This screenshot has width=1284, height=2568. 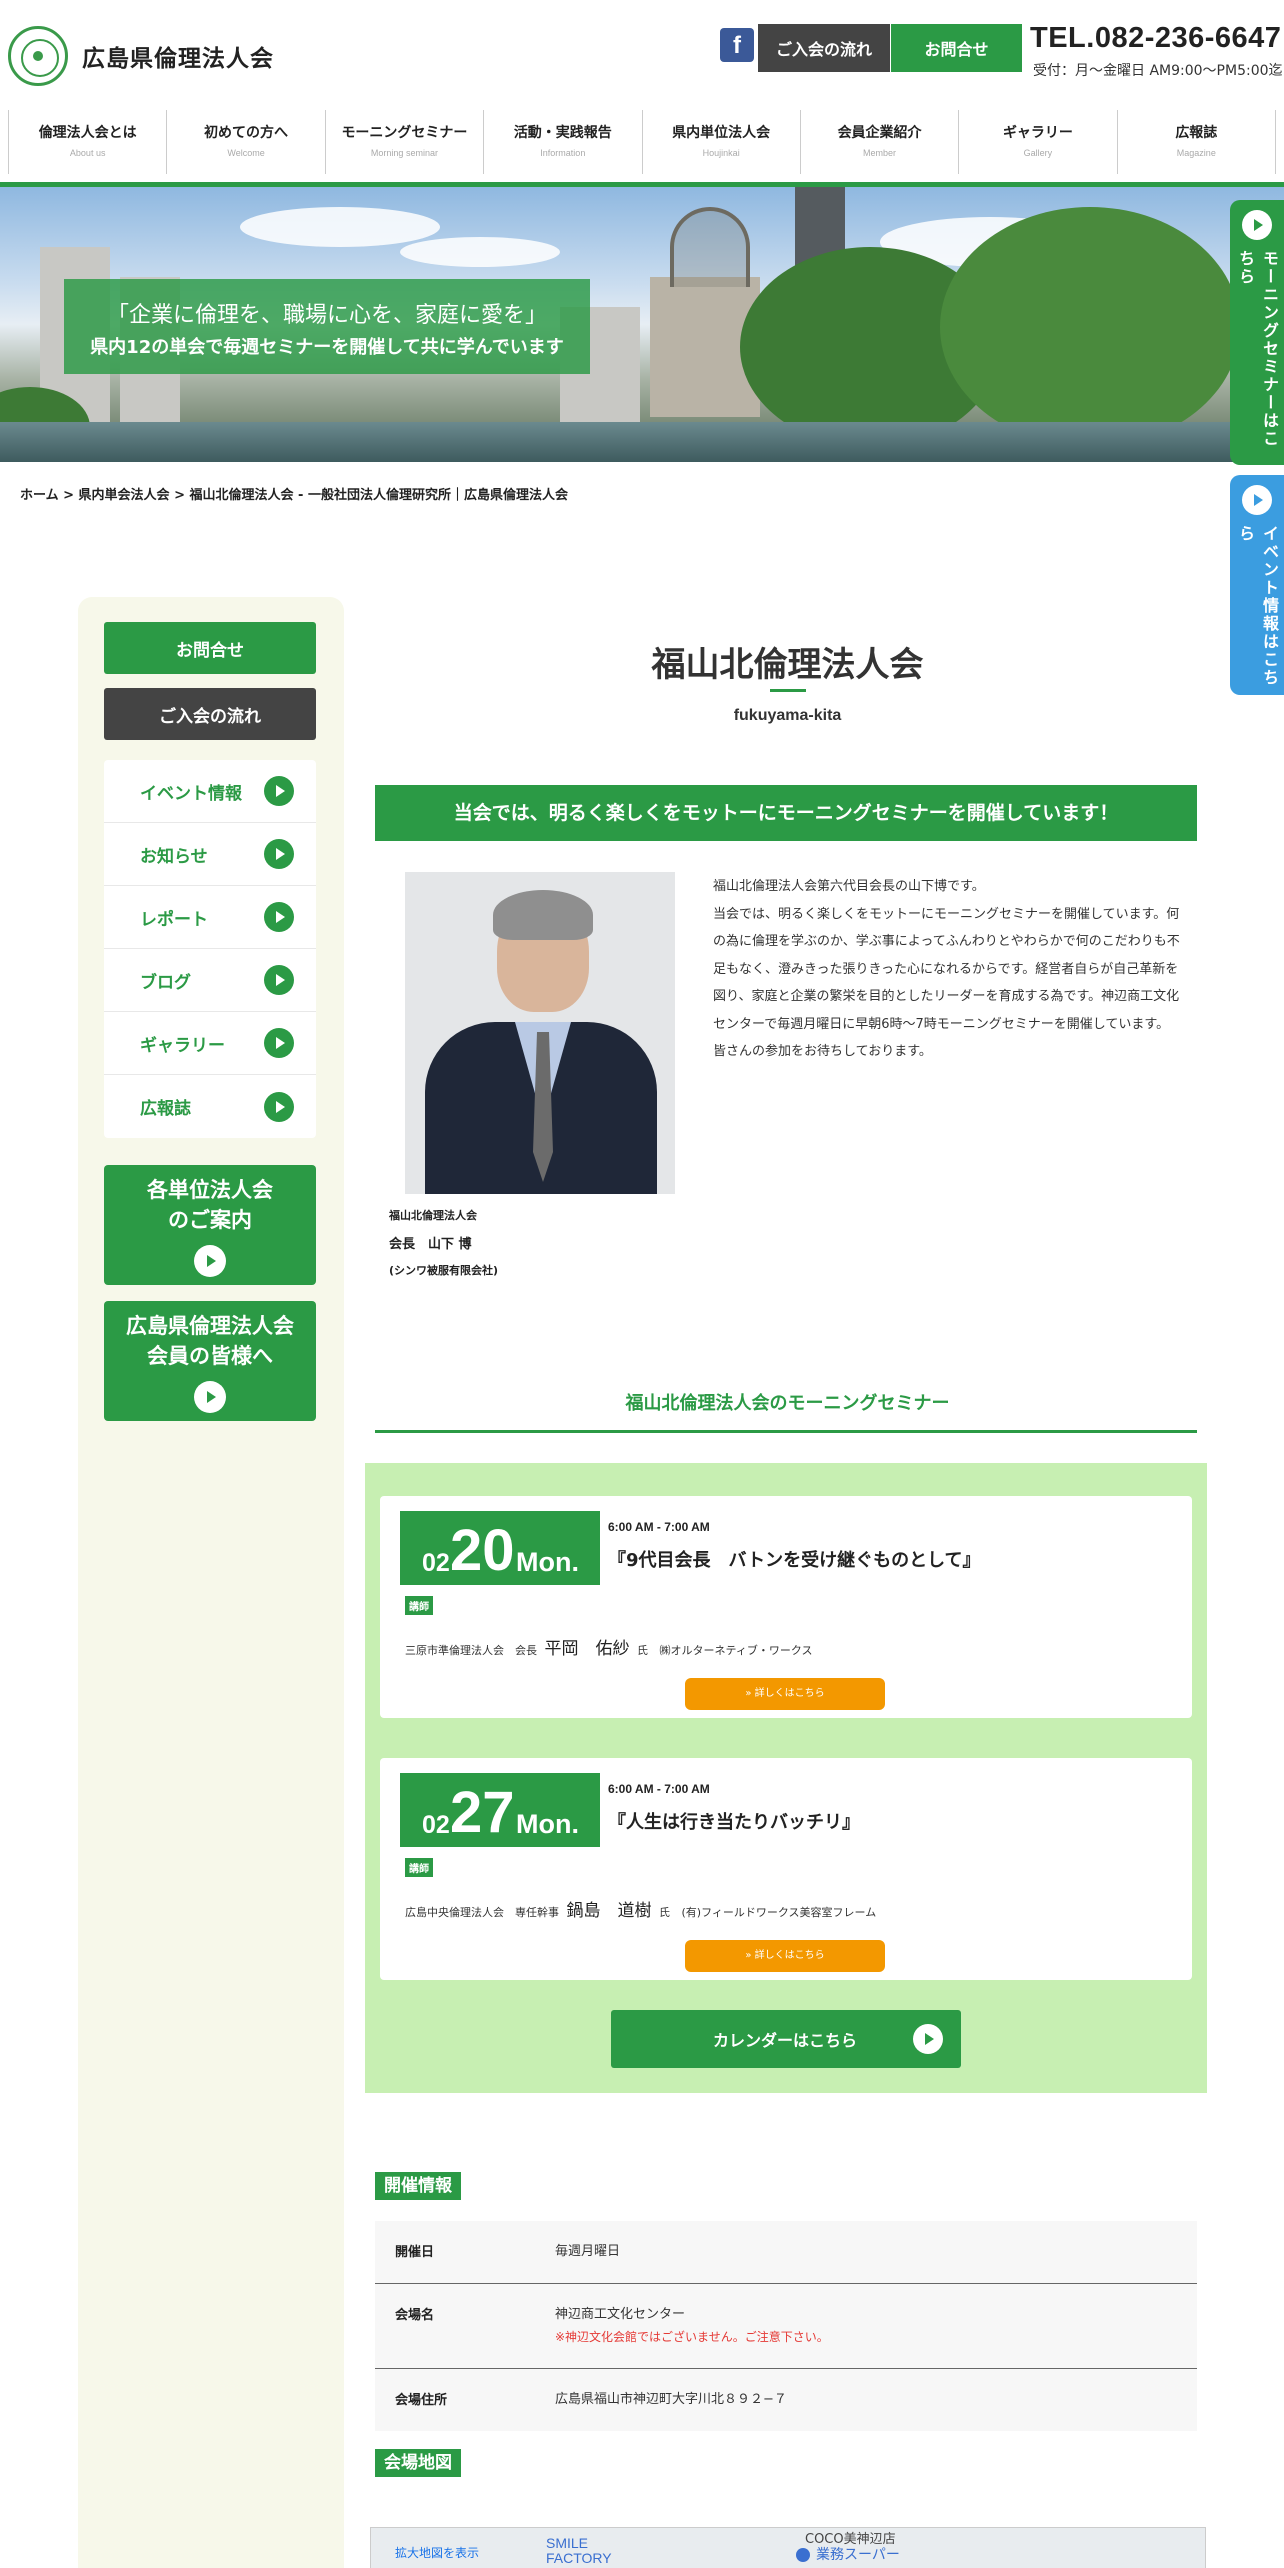 I want to click on sidebar-item-news: お知らせ, so click(x=210, y=854).